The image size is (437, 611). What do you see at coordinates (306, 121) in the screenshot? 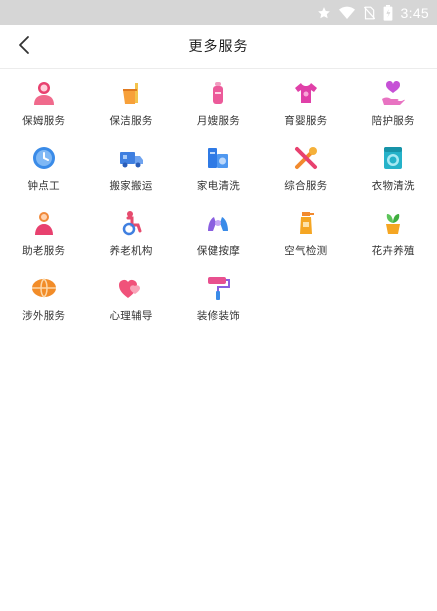
I see `service-label: 育婴服务` at bounding box center [306, 121].